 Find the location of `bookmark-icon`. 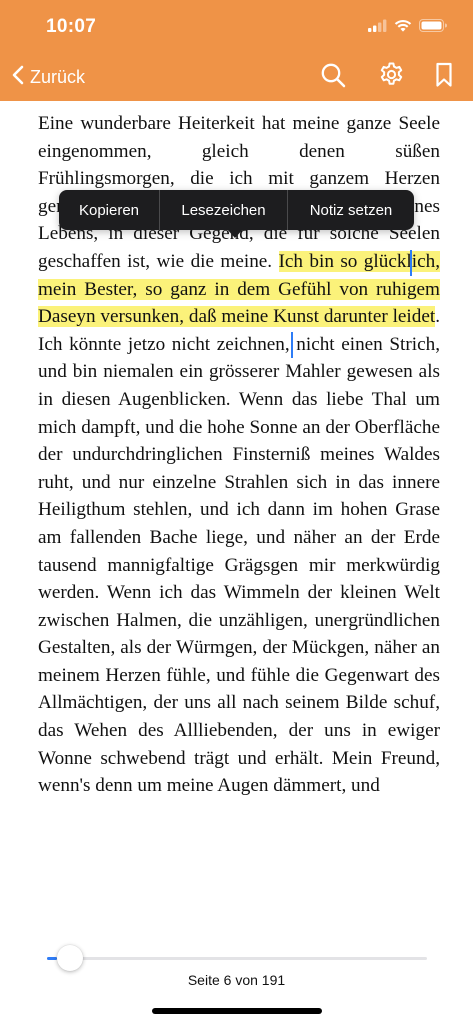

bookmark-icon is located at coordinates (444, 77).